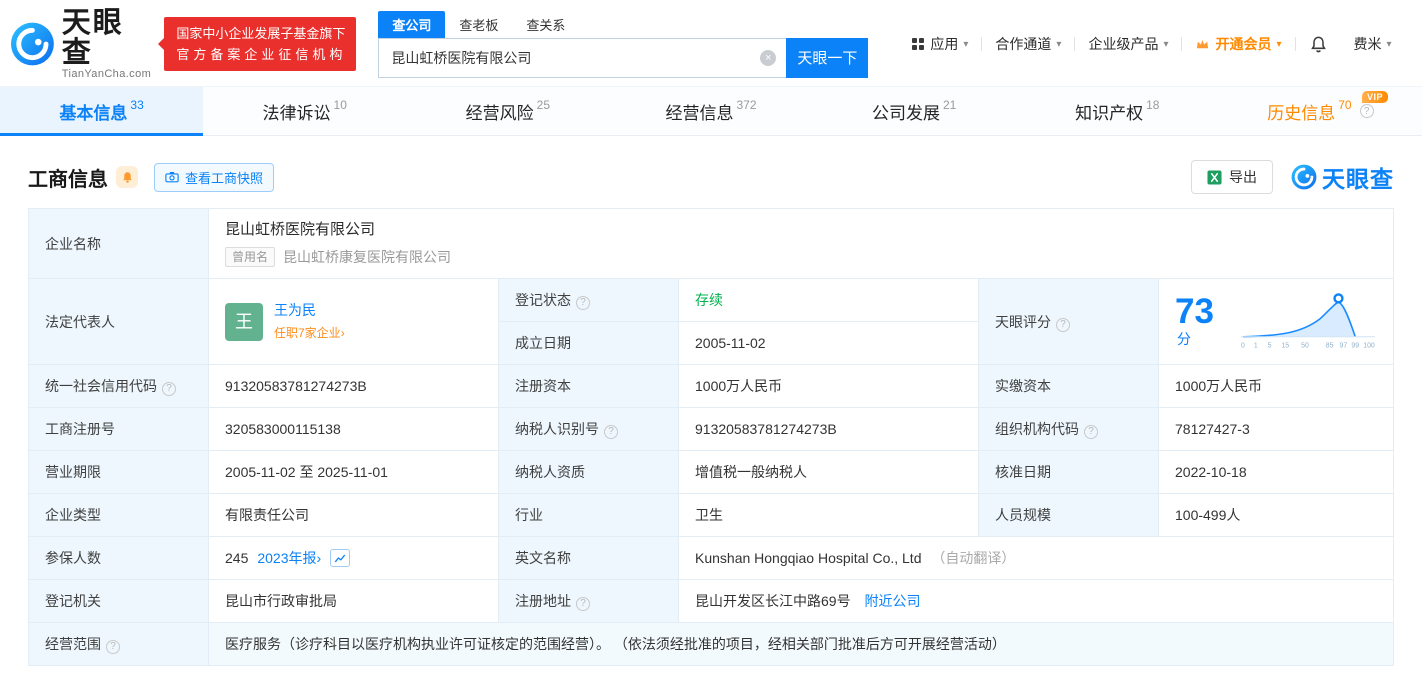  Describe the element at coordinates (1320, 111) in the screenshot. I see `tab-history-info: VIP 历史信息 70 ?` at that location.